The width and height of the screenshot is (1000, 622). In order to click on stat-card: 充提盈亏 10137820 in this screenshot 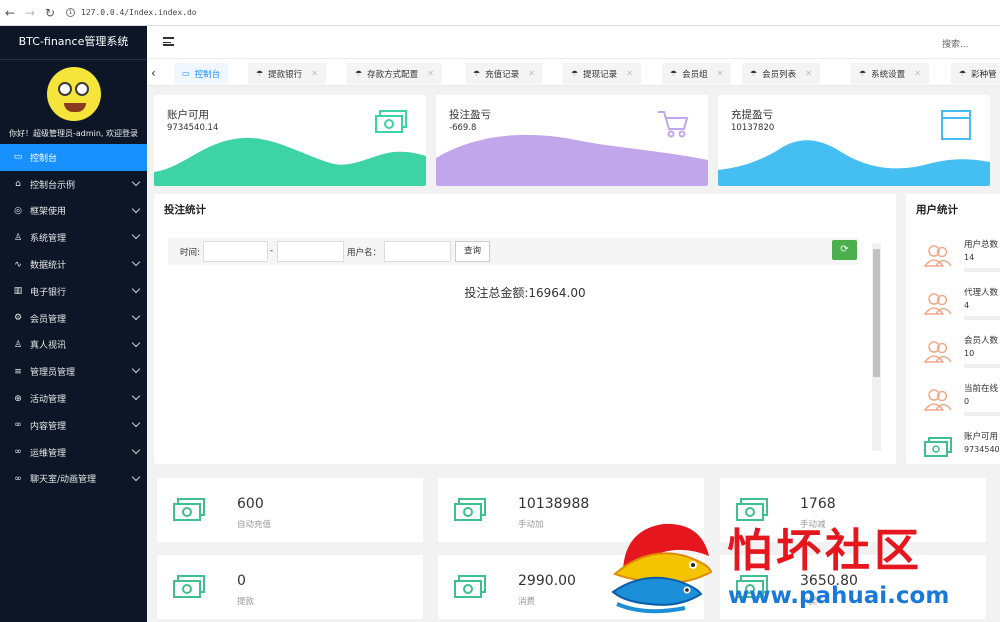, I will do `click(854, 140)`.